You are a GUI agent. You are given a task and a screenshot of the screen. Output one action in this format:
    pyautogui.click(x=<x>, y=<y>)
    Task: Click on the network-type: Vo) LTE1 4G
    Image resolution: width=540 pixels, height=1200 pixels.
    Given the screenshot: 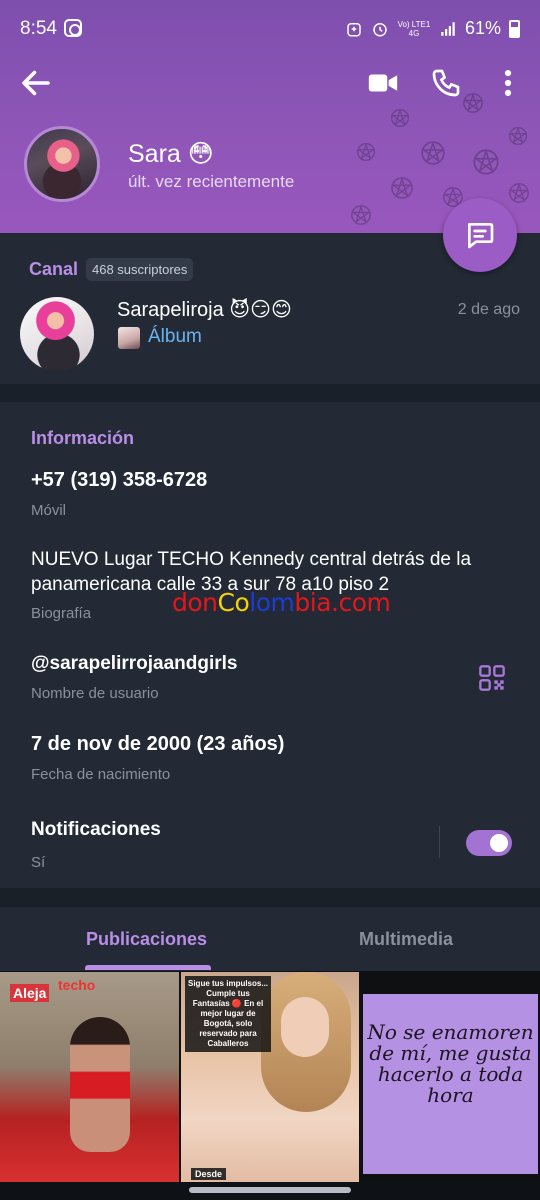 What is the action you would take?
    pyautogui.click(x=414, y=28)
    